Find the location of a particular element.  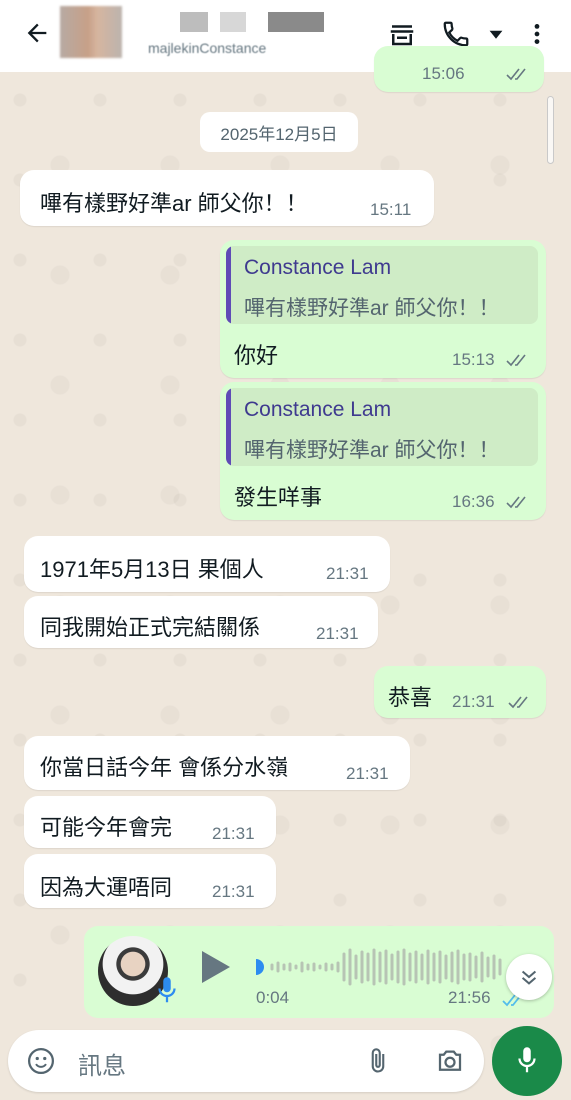

message-text: 可能今年會完 is located at coordinates (106, 827).